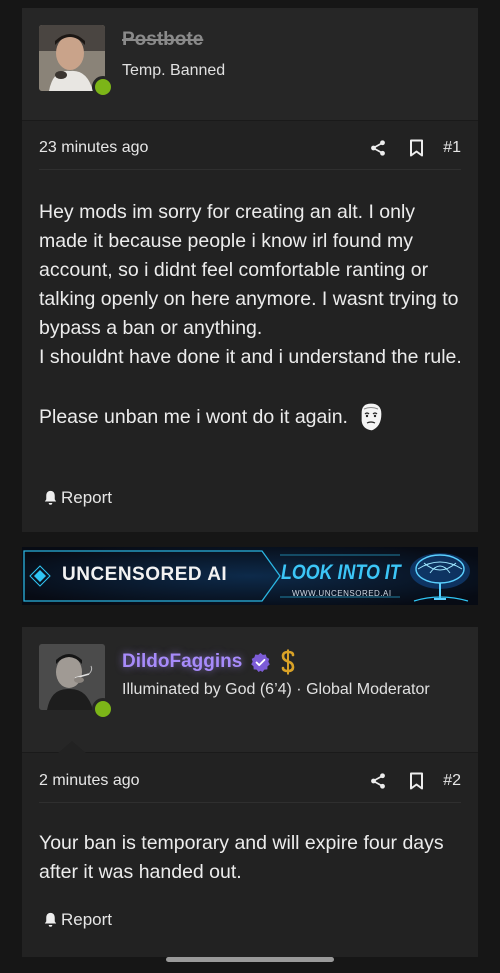 The height and width of the screenshot is (973, 500). What do you see at coordinates (162, 40) in the screenshot?
I see `username: Postbote` at bounding box center [162, 40].